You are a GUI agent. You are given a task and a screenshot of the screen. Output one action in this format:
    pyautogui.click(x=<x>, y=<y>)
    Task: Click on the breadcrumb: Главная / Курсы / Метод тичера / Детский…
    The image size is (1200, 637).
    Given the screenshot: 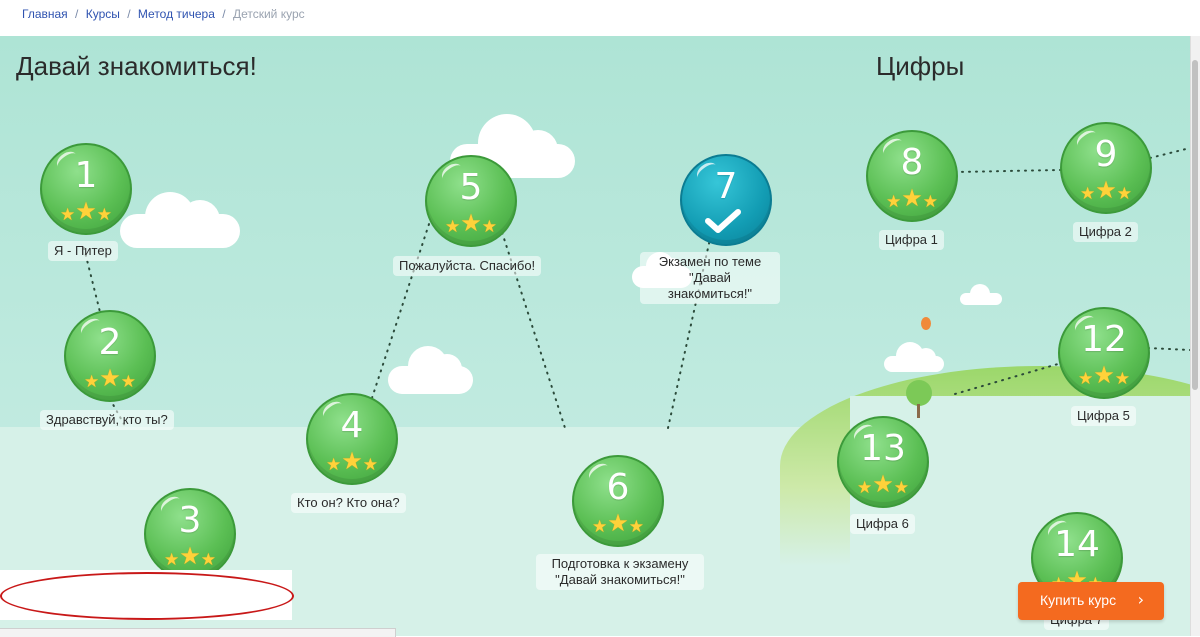 What is the action you would take?
    pyautogui.click(x=163, y=14)
    